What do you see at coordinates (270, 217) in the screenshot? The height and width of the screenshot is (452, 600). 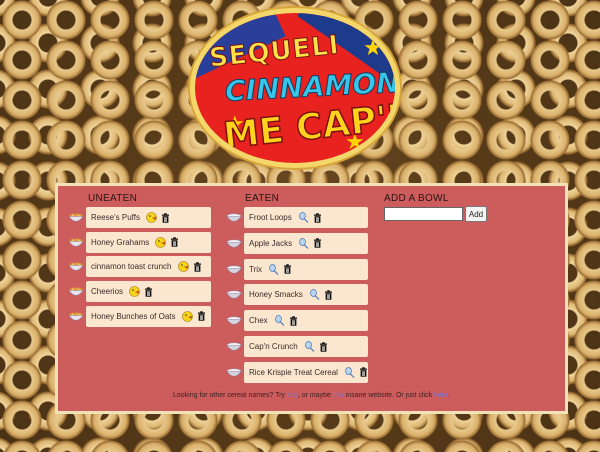 I see `cereal-name: Froot Loops` at bounding box center [270, 217].